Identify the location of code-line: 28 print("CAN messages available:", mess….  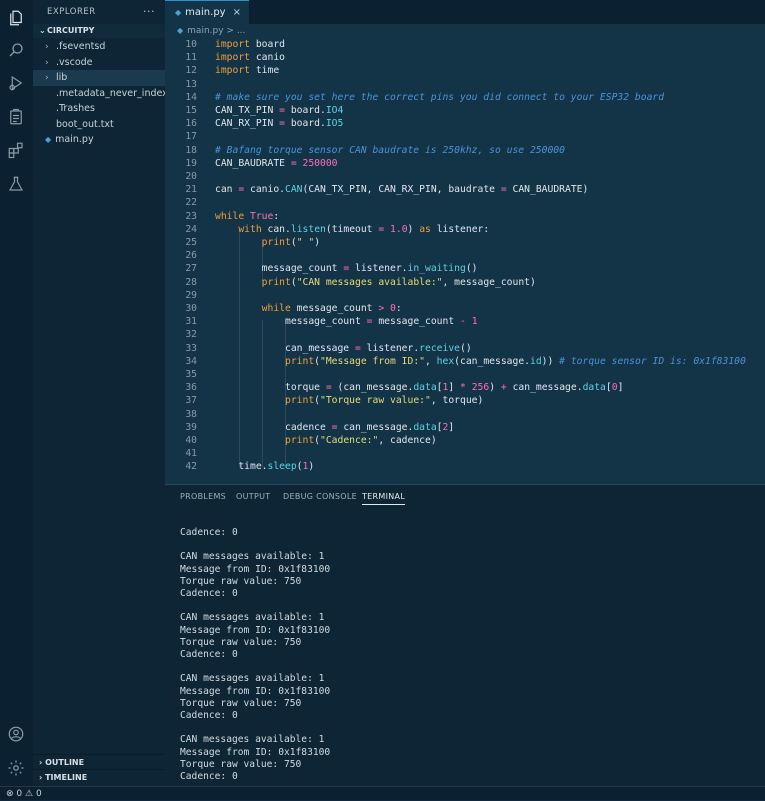
(360, 282).